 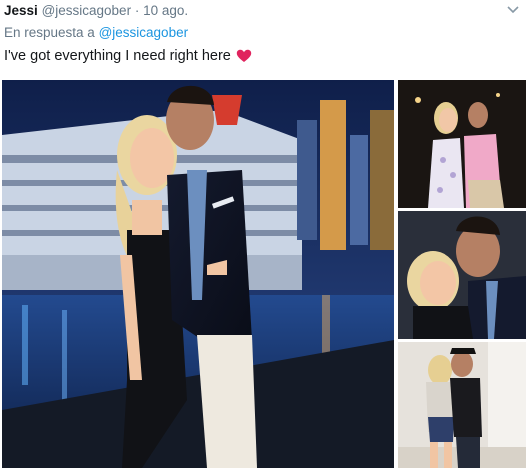 I want to click on couple-party-photo, so click(x=462, y=144).